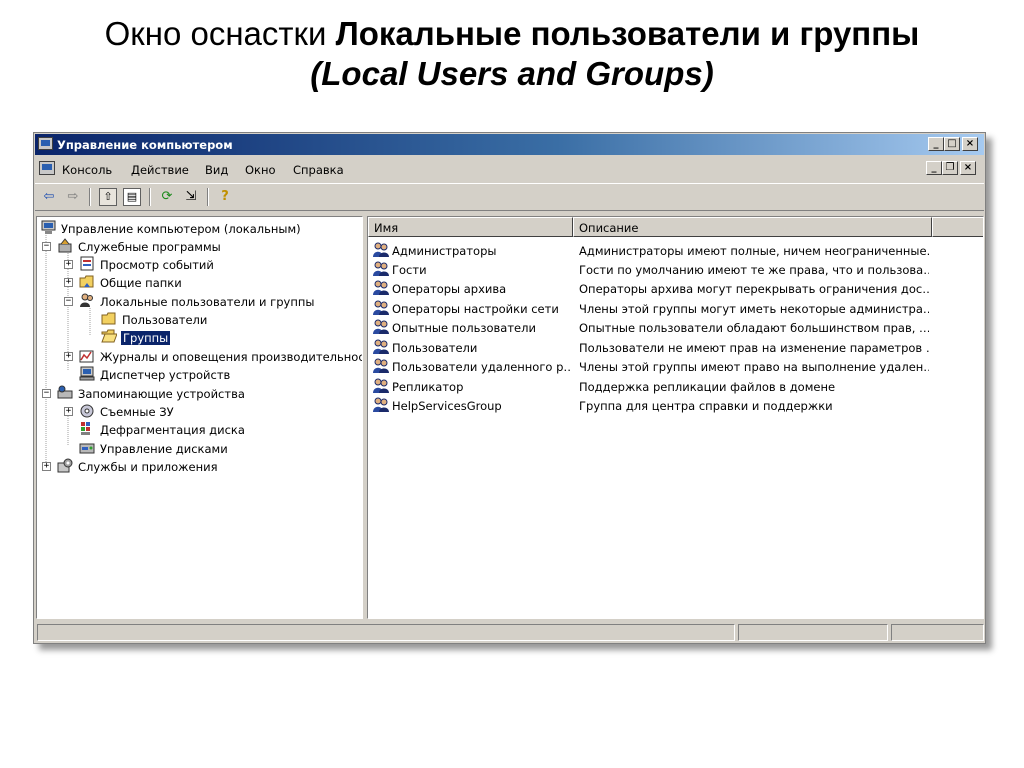 Image resolution: width=1024 pixels, height=768 pixels. I want to click on child-close-button: ×, so click(968, 168).